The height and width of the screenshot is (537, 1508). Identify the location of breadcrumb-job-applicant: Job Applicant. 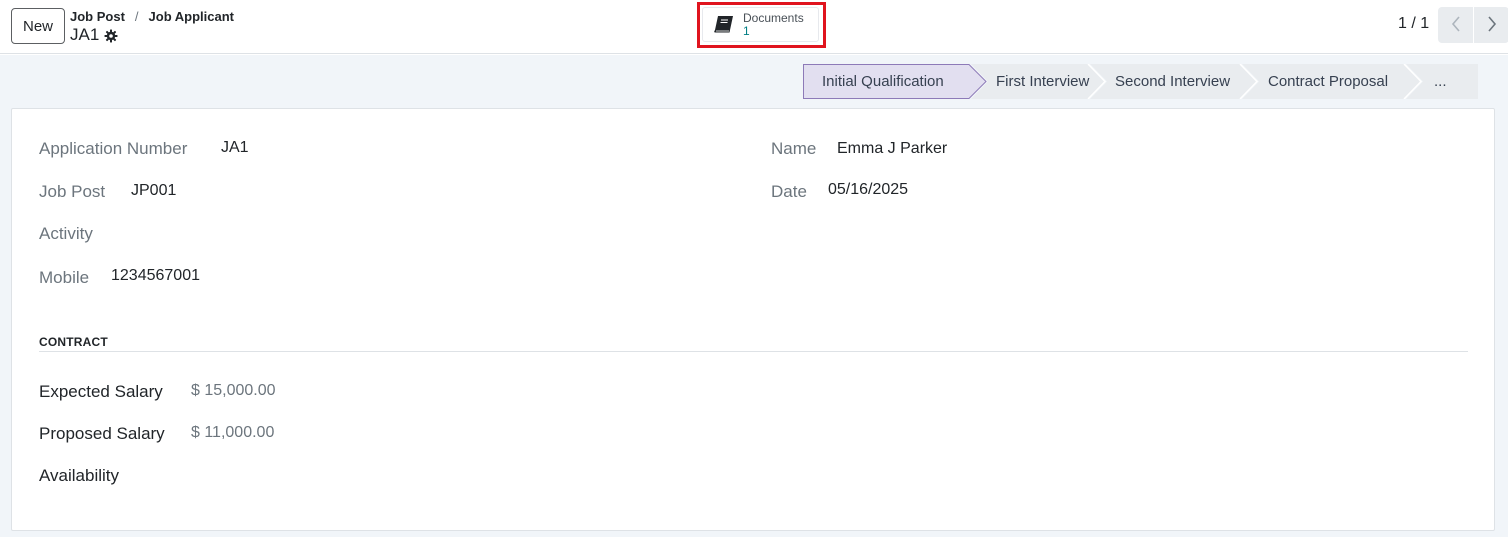
(191, 16).